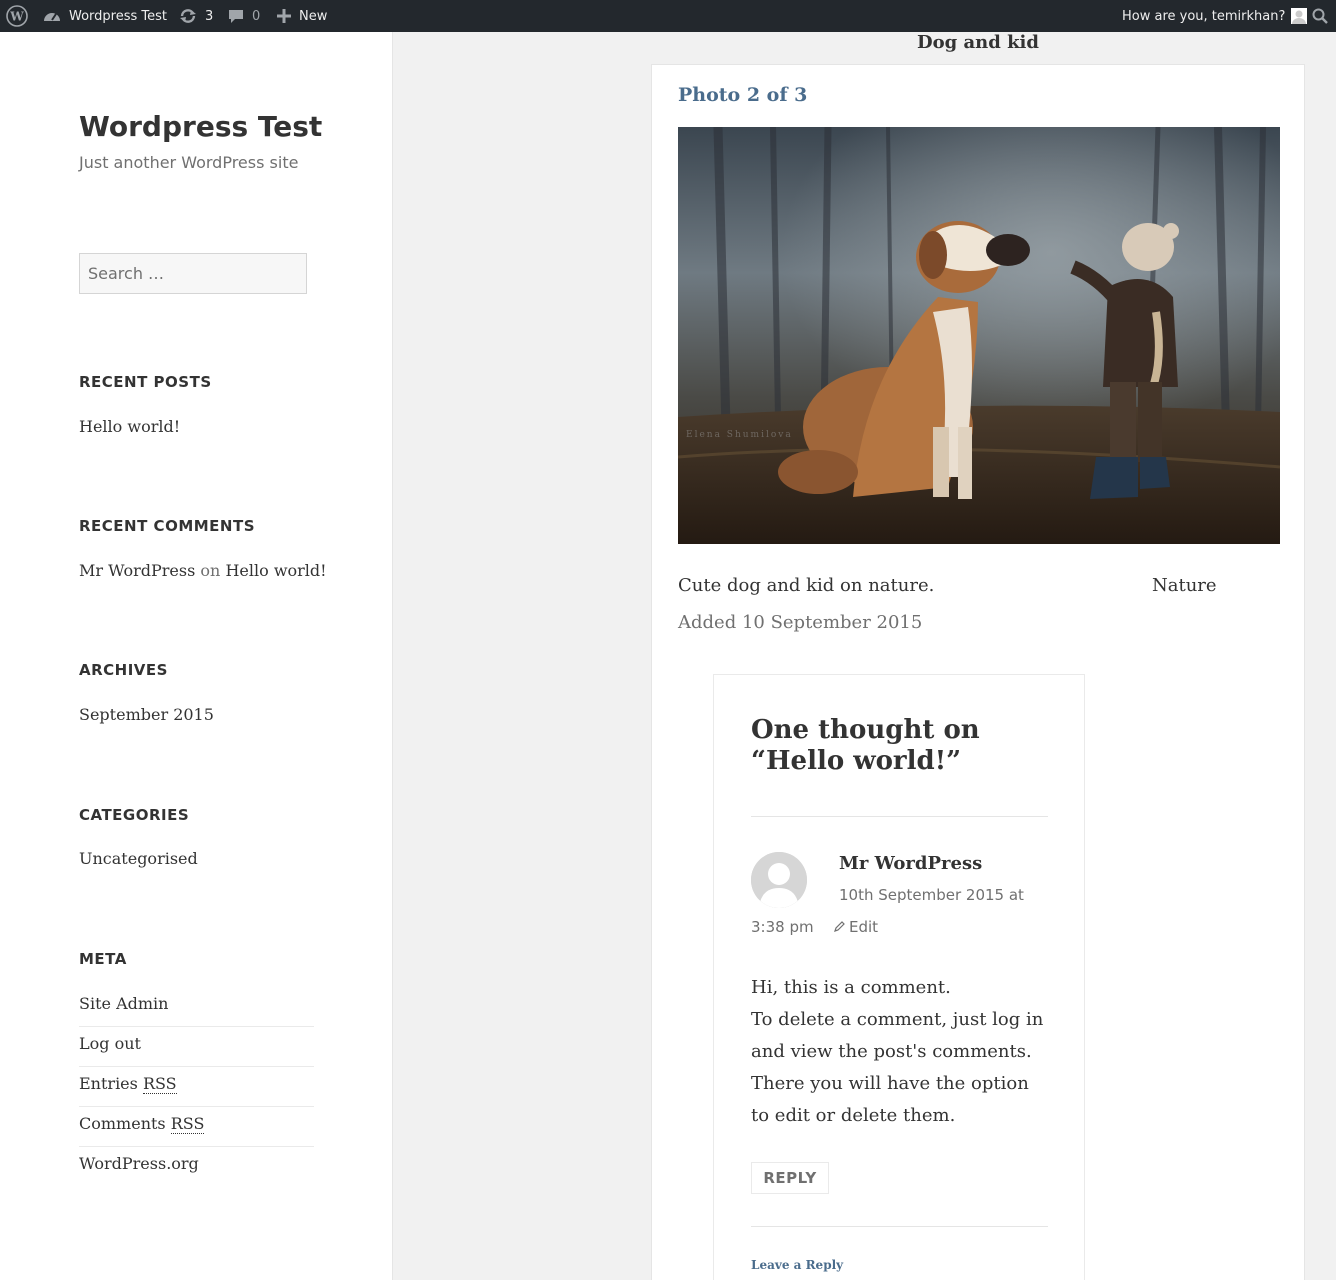 The image size is (1336, 1280). I want to click on recent-comments-title: RECENT COMMENTS, so click(167, 526).